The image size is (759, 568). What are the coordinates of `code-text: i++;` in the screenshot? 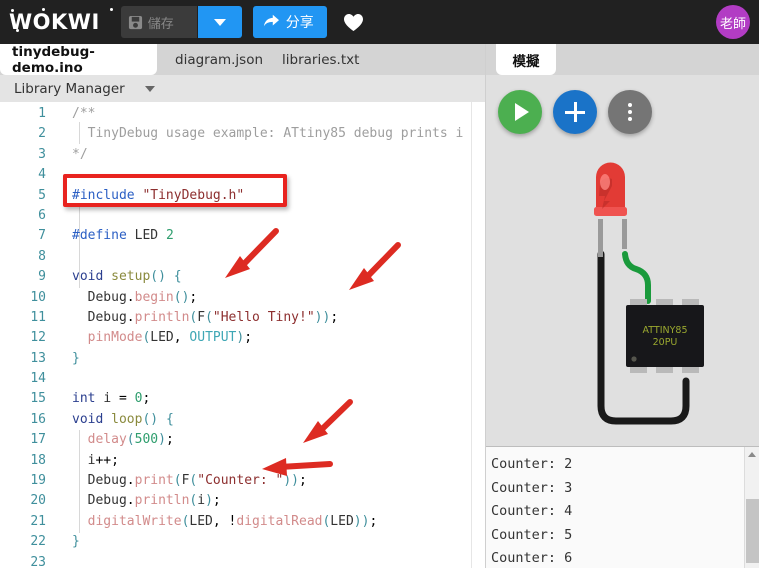 It's located at (103, 460).